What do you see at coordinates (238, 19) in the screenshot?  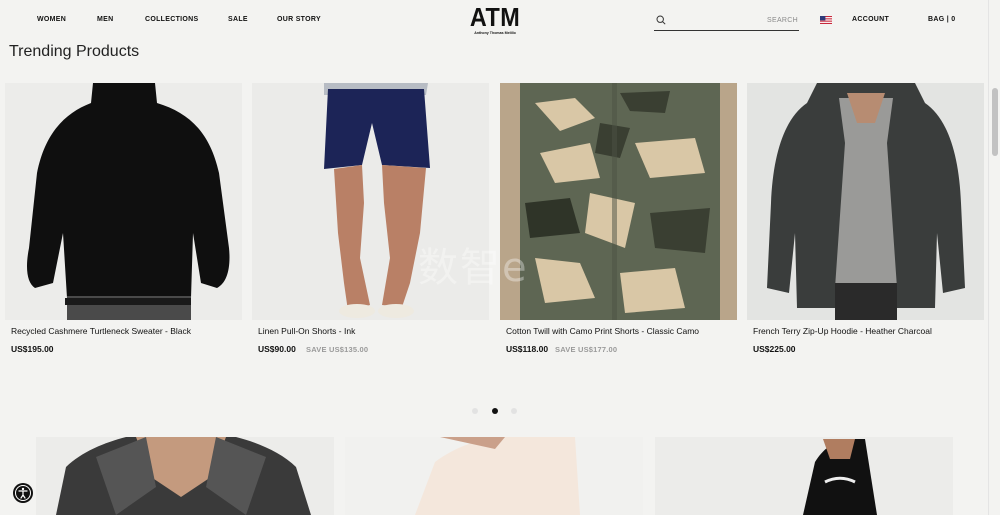 I see `nav-item-sale: SALE` at bounding box center [238, 19].